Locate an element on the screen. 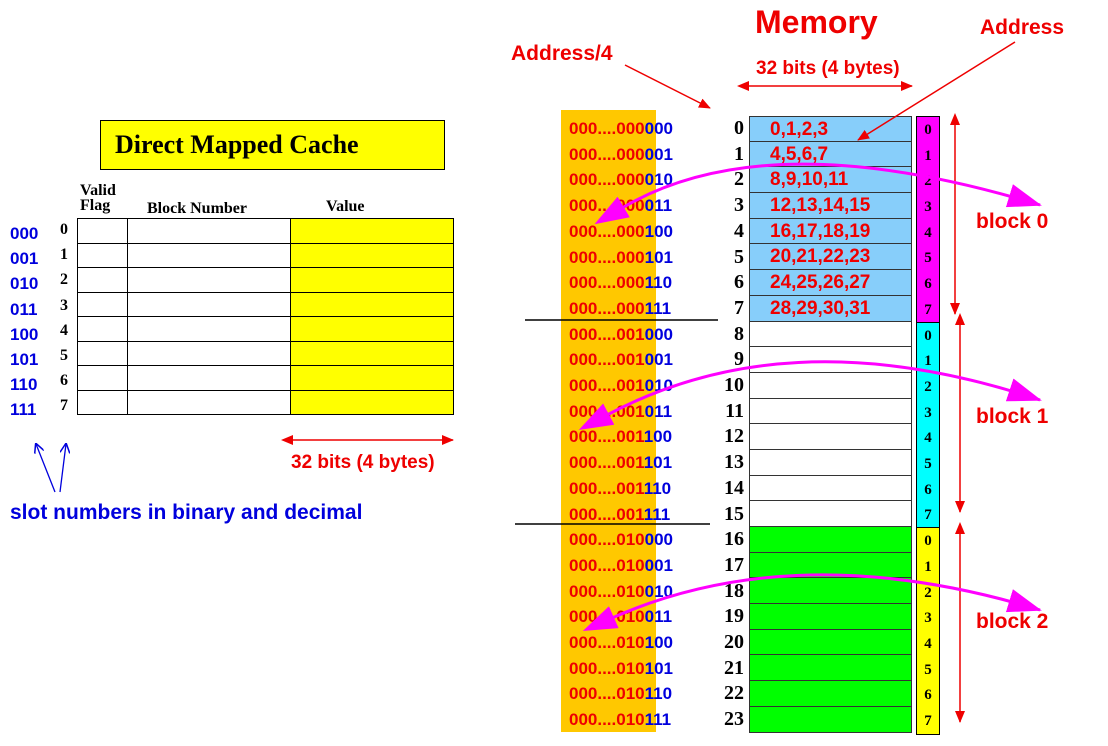 The image size is (1108, 746). address-suffix: 001 is located at coordinates (658, 565).